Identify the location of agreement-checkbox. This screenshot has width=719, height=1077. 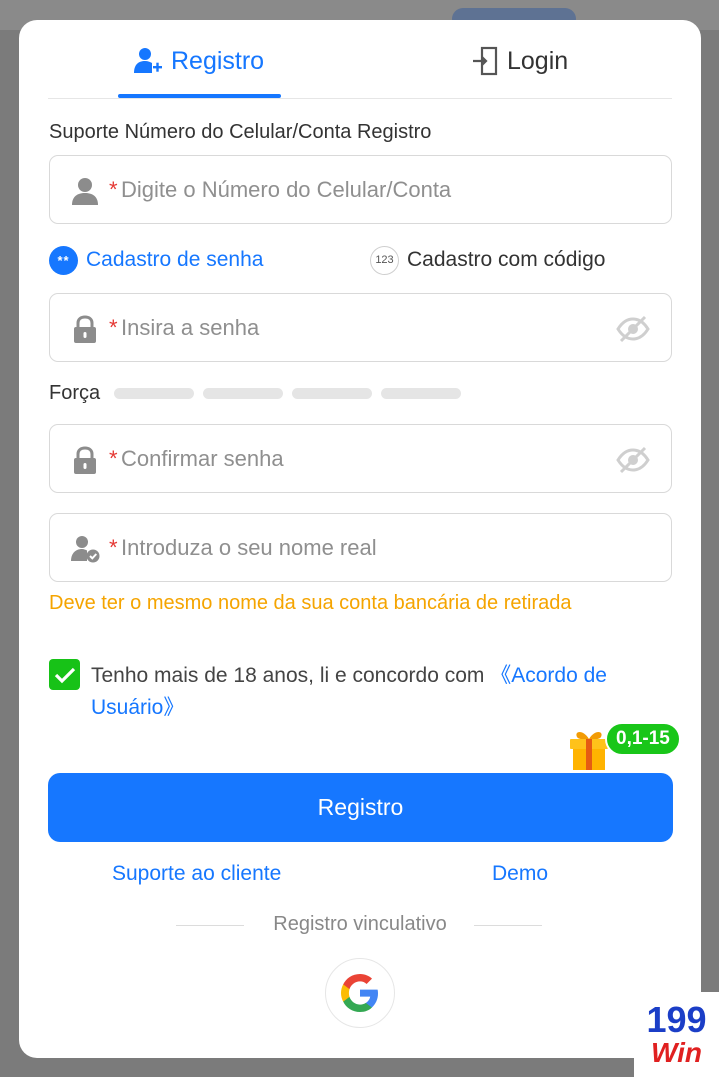
(64, 674).